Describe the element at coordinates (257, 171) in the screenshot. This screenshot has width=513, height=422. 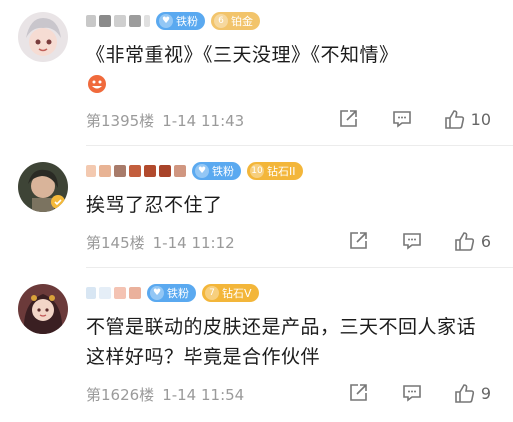
I see `level-icon: 10` at that location.